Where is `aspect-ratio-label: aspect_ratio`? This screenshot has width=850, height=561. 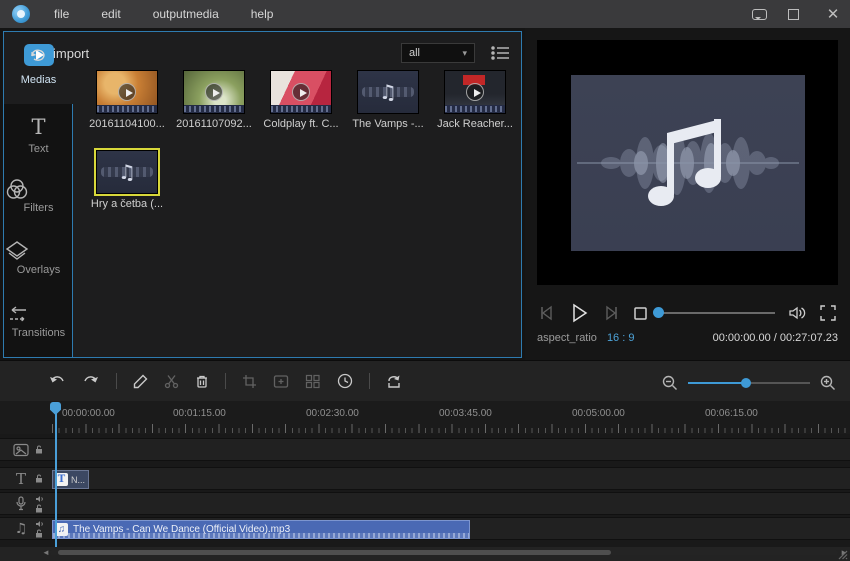 aspect-ratio-label: aspect_ratio is located at coordinates (567, 338).